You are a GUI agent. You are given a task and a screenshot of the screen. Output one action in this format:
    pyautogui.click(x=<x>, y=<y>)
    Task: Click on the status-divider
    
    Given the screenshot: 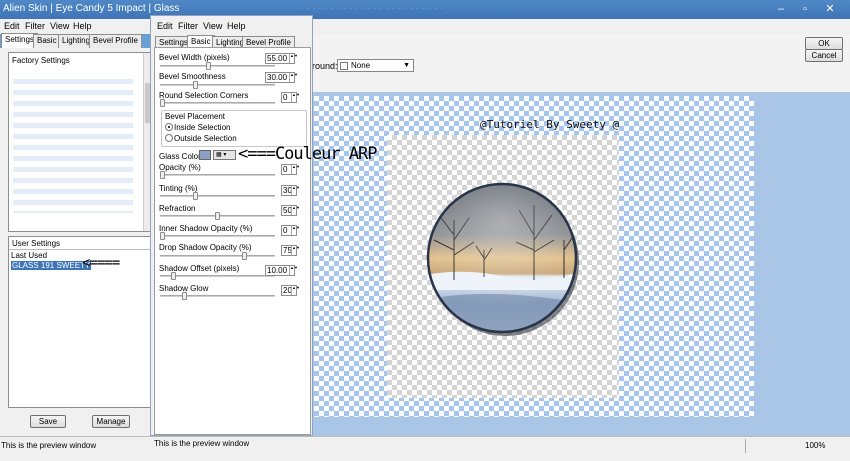 What is the action you would take?
    pyautogui.click(x=745, y=446)
    